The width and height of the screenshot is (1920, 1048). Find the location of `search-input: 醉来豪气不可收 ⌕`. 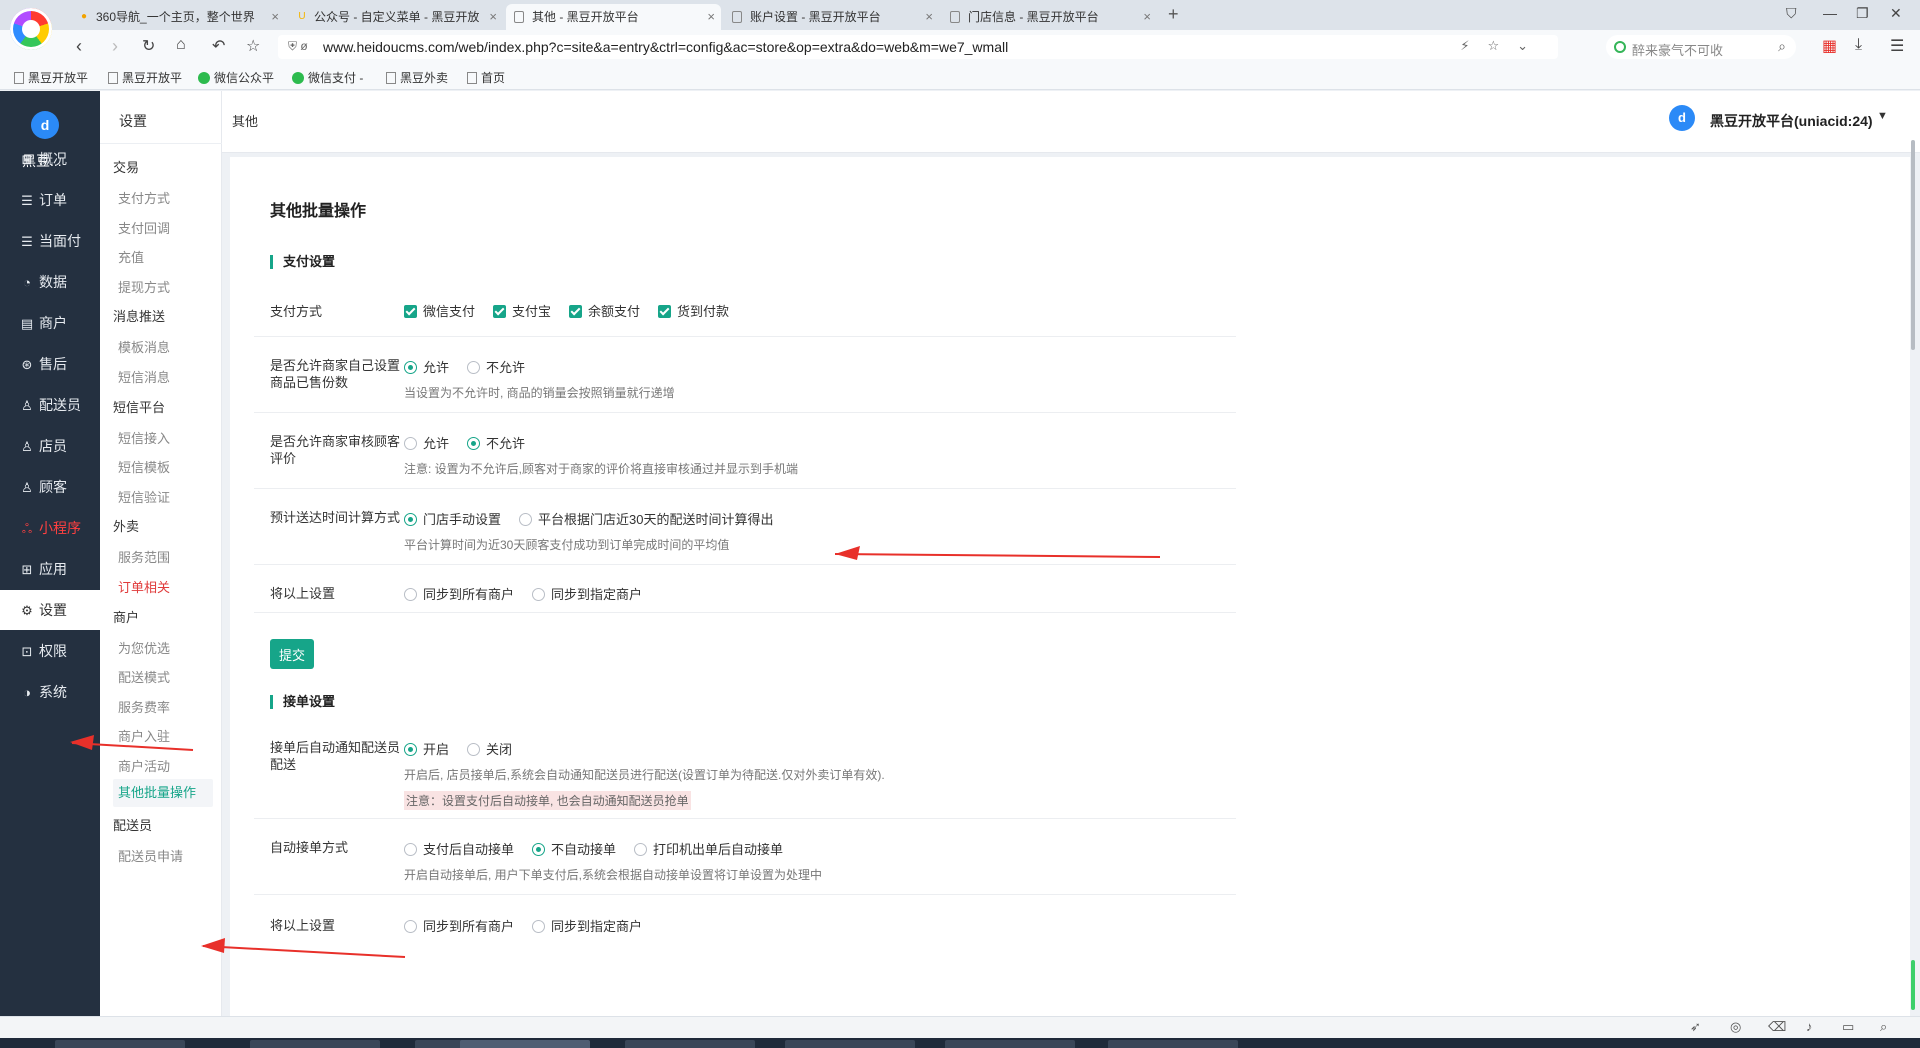

search-input: 醉来豪气不可收 ⌕ is located at coordinates (1701, 47).